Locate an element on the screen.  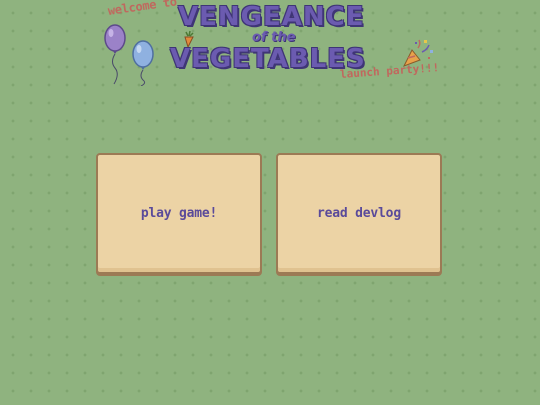
welcome-text: welcome to is located at coordinates (142, 9).